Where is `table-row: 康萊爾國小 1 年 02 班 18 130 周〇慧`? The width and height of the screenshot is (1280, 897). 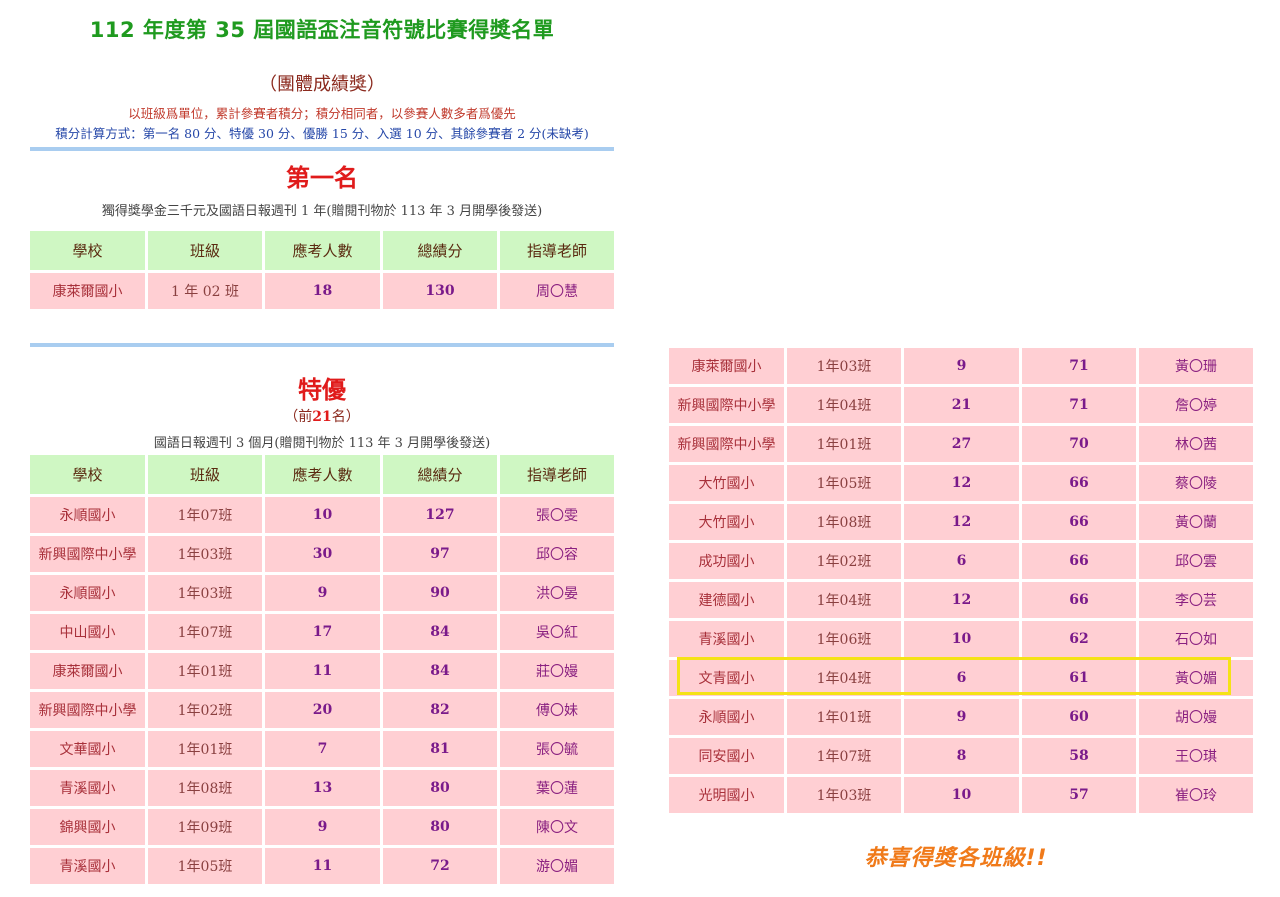 table-row: 康萊爾國小 1 年 02 班 18 130 周〇慧 is located at coordinates (322, 291).